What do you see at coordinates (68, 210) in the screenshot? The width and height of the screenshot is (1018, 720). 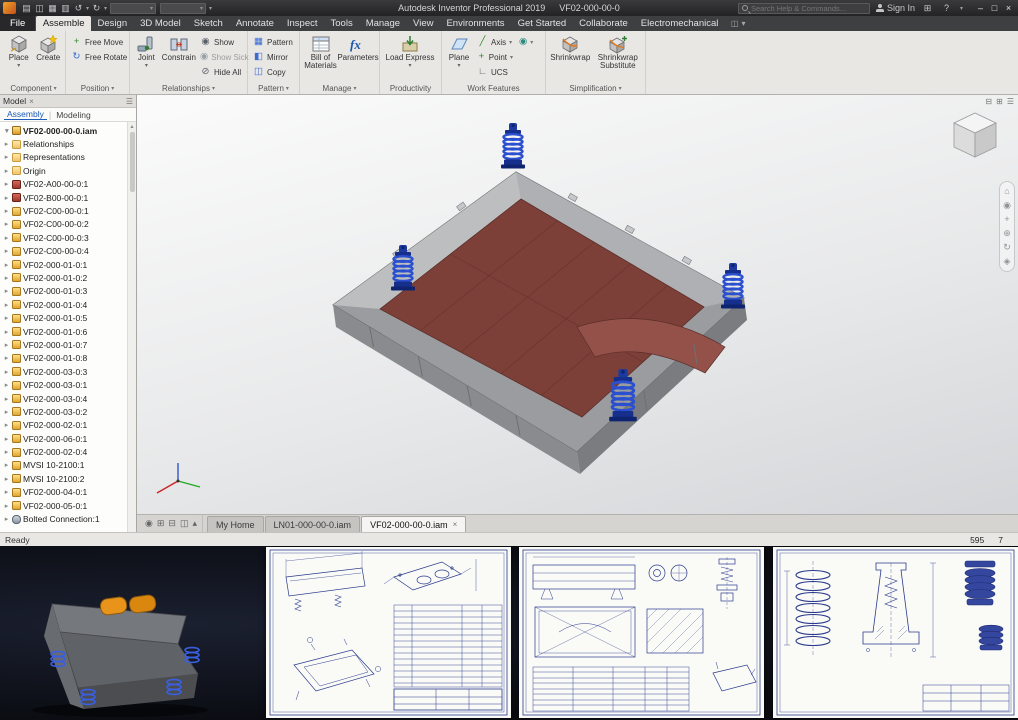 I see `tree-item: VF02-C00-00-0:1` at bounding box center [68, 210].